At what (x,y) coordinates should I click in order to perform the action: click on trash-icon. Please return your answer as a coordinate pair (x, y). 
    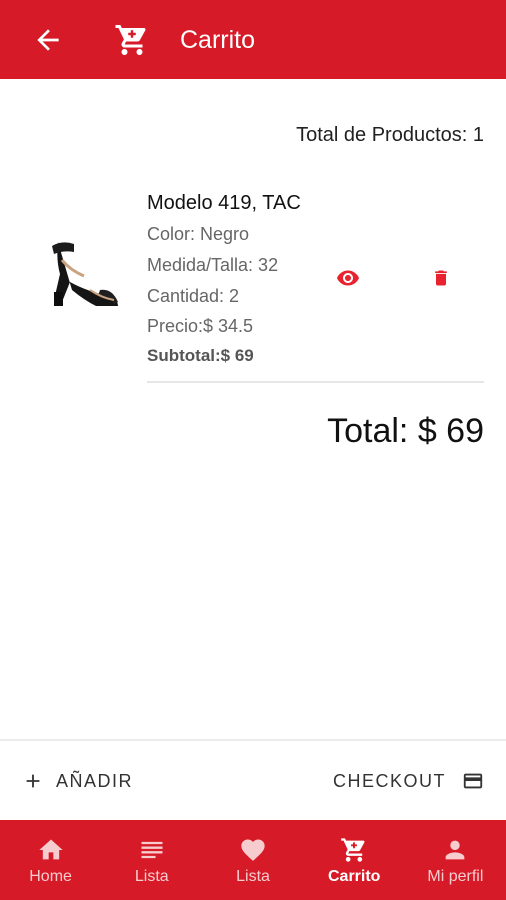
    Looking at the image, I should click on (441, 278).